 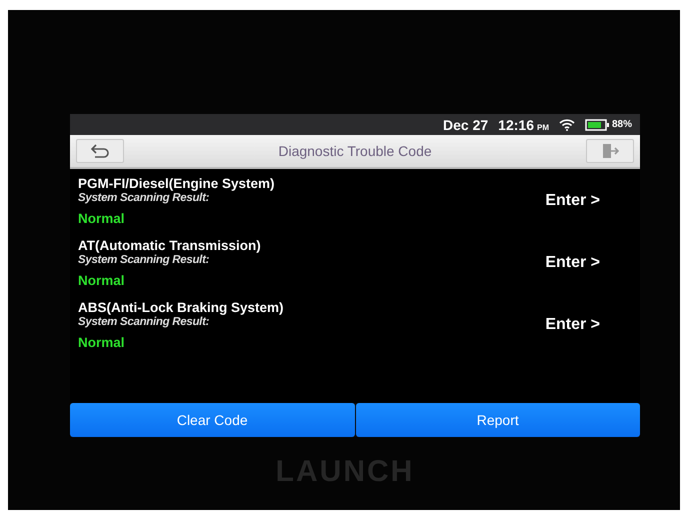 What do you see at coordinates (465, 124) in the screenshot?
I see `status-date: Dec 27` at bounding box center [465, 124].